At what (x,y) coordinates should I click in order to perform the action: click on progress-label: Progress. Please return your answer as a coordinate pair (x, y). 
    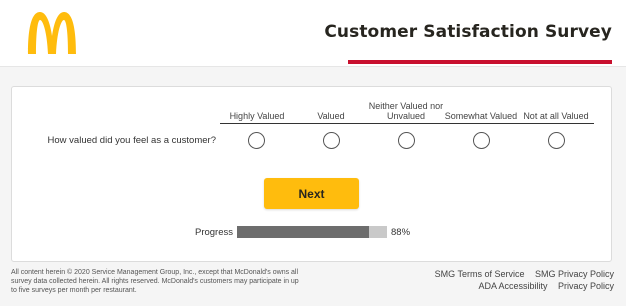
    Looking at the image, I should click on (213, 232).